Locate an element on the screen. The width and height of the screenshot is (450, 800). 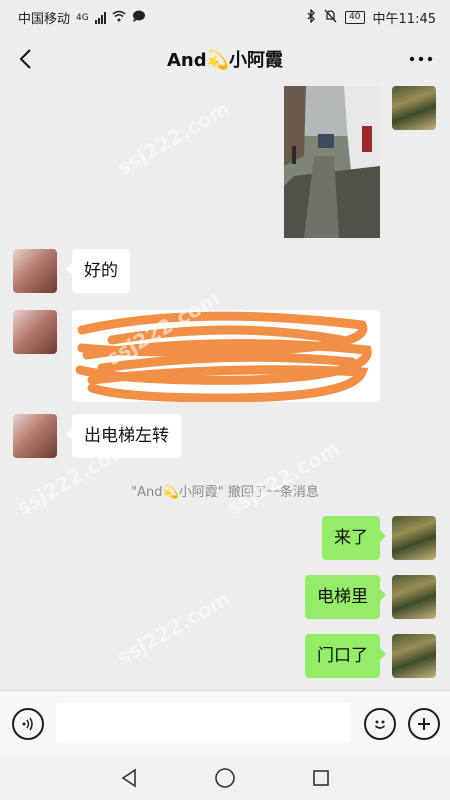
message-bubble-friend: 好的 is located at coordinates (98, 271).